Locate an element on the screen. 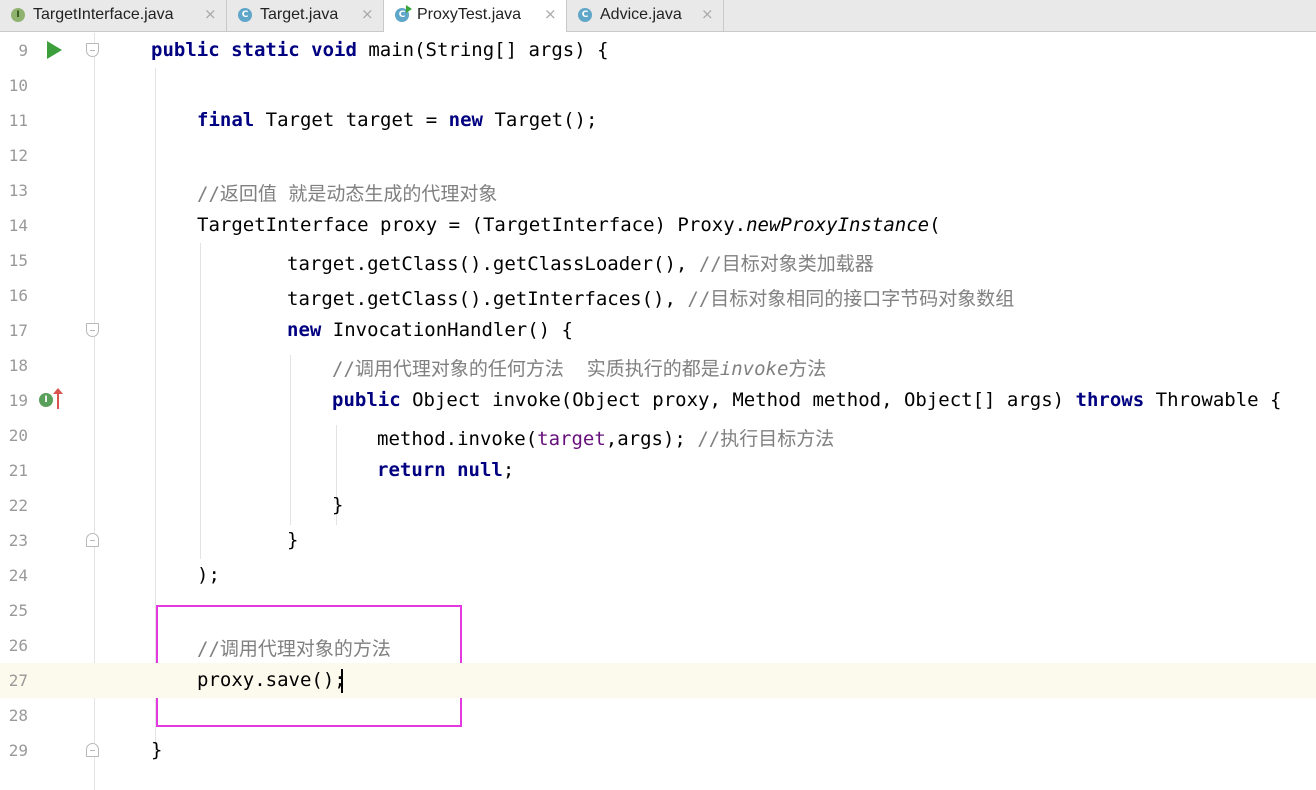 This screenshot has width=1316, height=790. code-comment: invoke is located at coordinates (754, 369).